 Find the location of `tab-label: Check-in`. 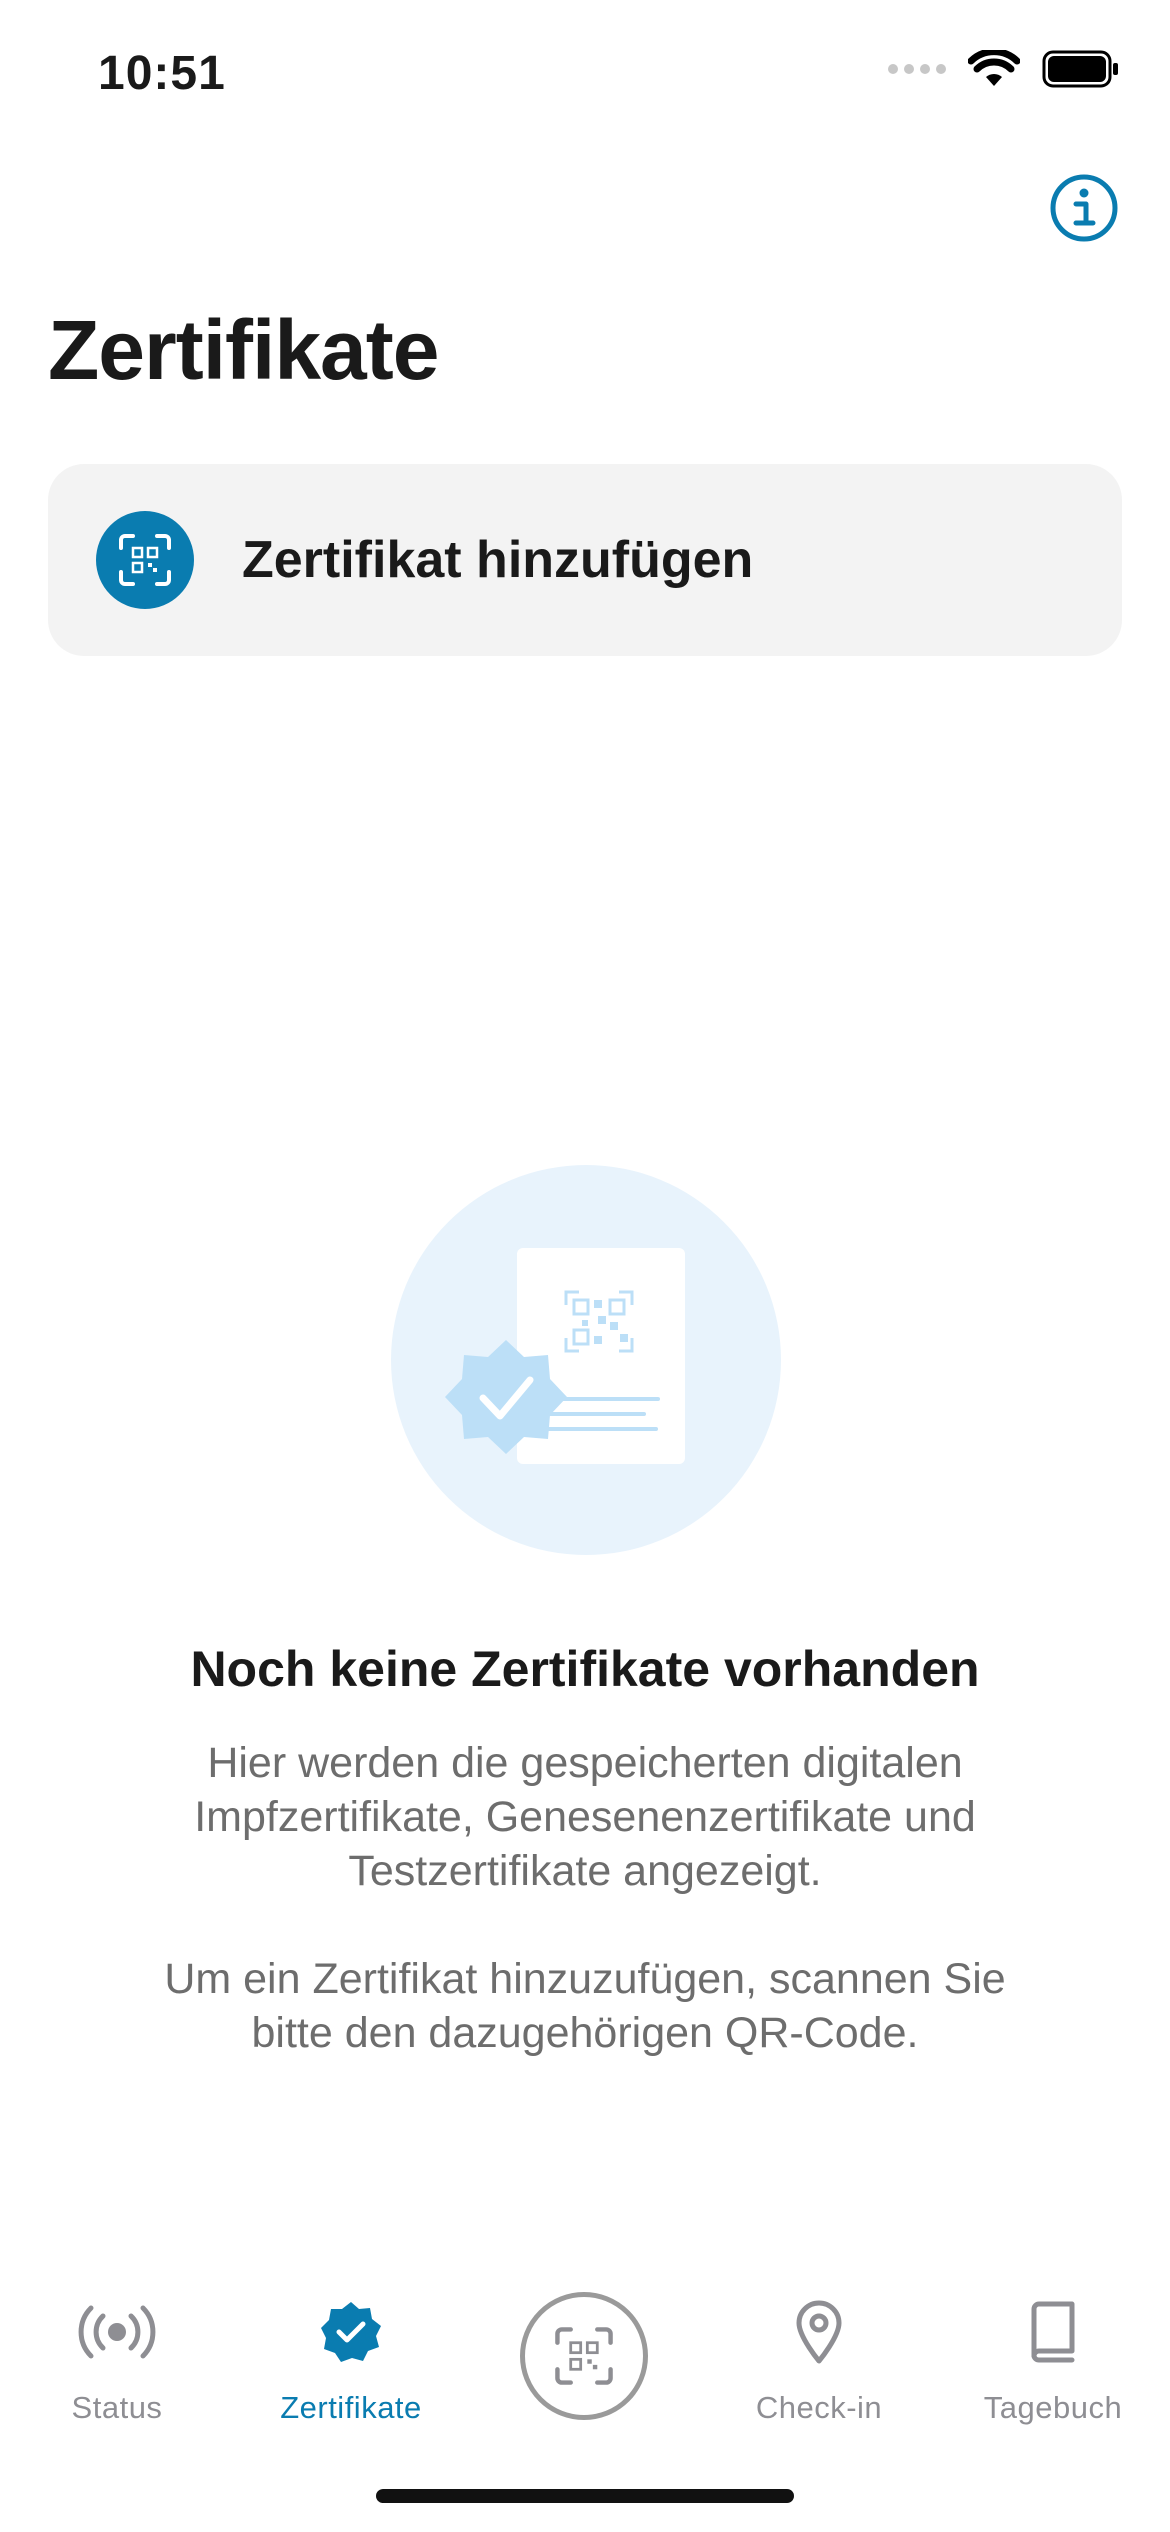

tab-label: Check-in is located at coordinates (819, 2407).